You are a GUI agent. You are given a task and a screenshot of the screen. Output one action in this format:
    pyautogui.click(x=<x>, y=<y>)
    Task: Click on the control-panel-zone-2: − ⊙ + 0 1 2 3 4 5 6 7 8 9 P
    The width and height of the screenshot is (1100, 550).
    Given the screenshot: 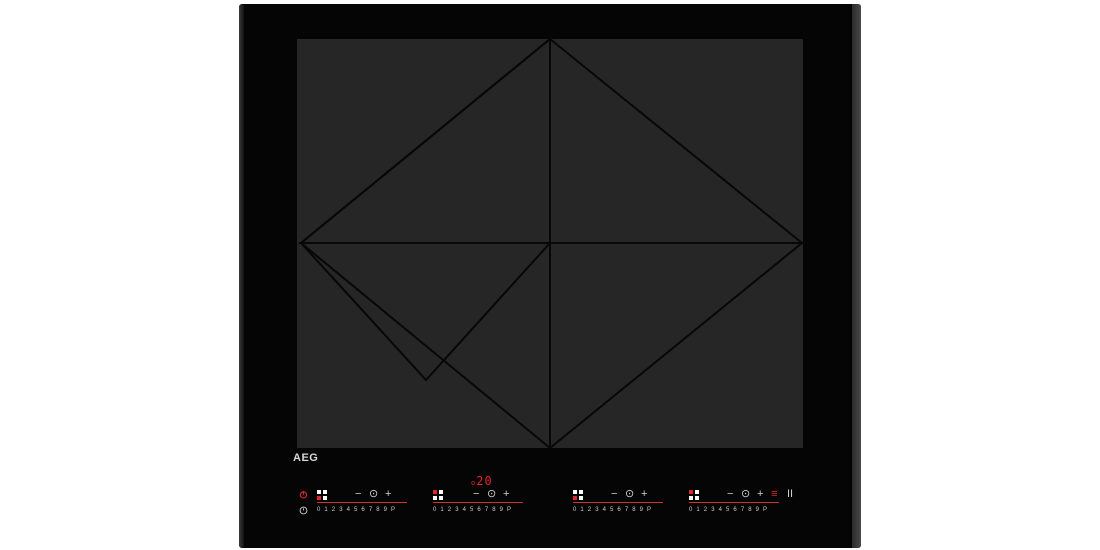 What is the action you would take?
    pyautogui.click(x=493, y=500)
    